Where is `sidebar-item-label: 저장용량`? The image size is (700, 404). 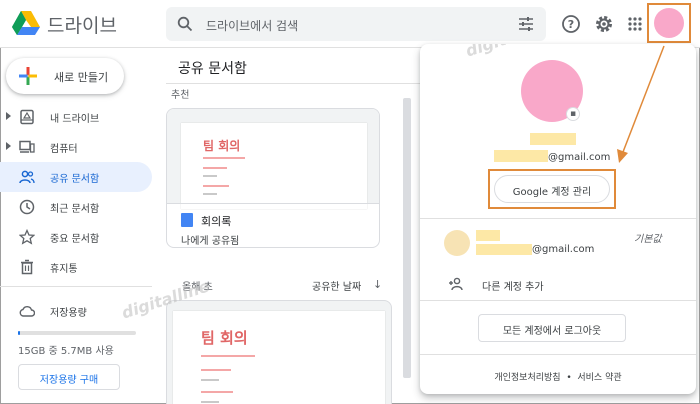 sidebar-item-label: 저장용량 is located at coordinates (68, 313).